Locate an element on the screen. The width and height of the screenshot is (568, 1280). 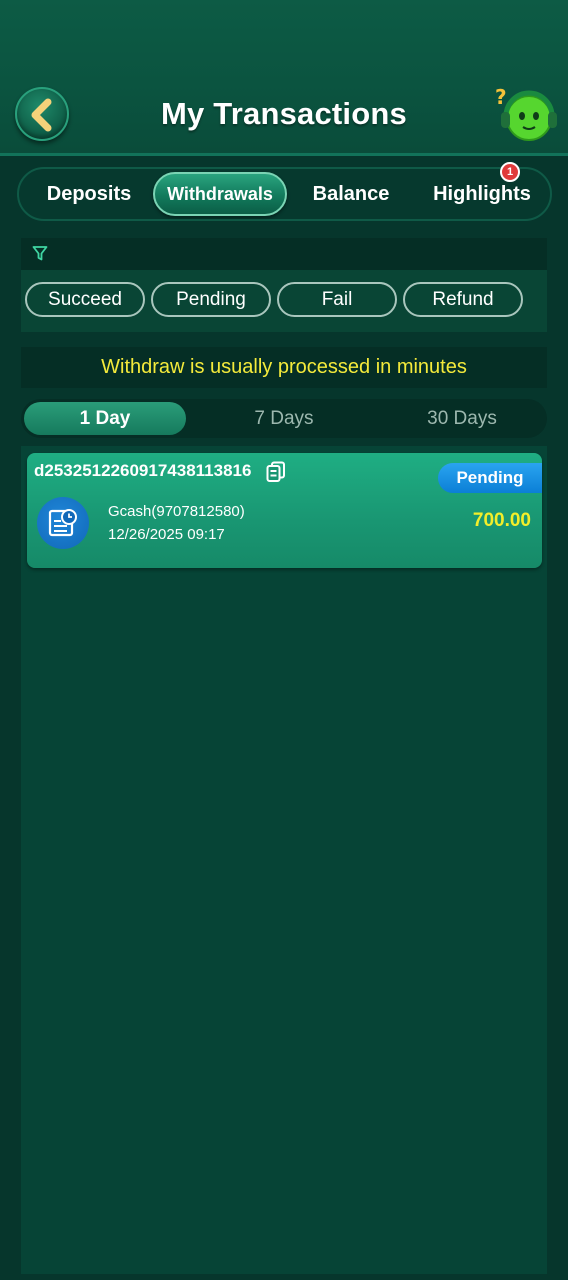
transaction-type-tabs: Deposits Withdrawals Balance Highlights is located at coordinates (284, 194).